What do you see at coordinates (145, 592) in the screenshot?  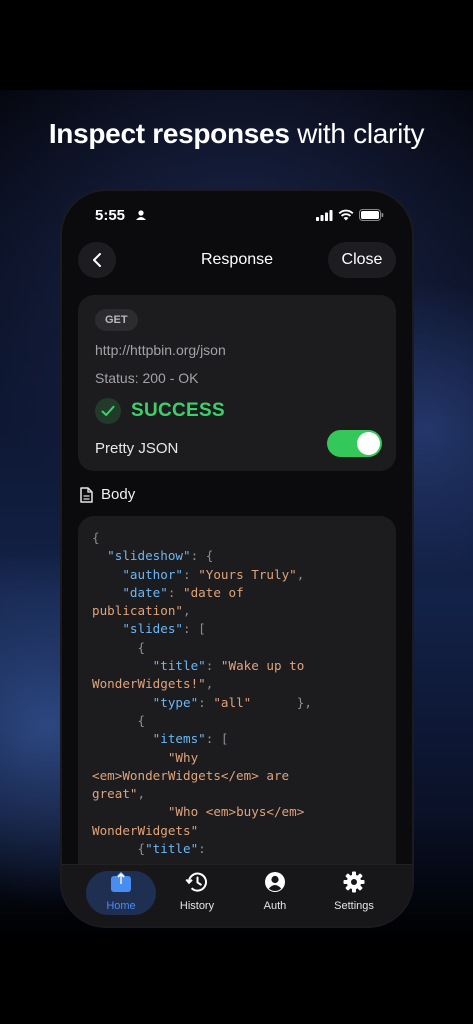 I see `json-key: "date"` at bounding box center [145, 592].